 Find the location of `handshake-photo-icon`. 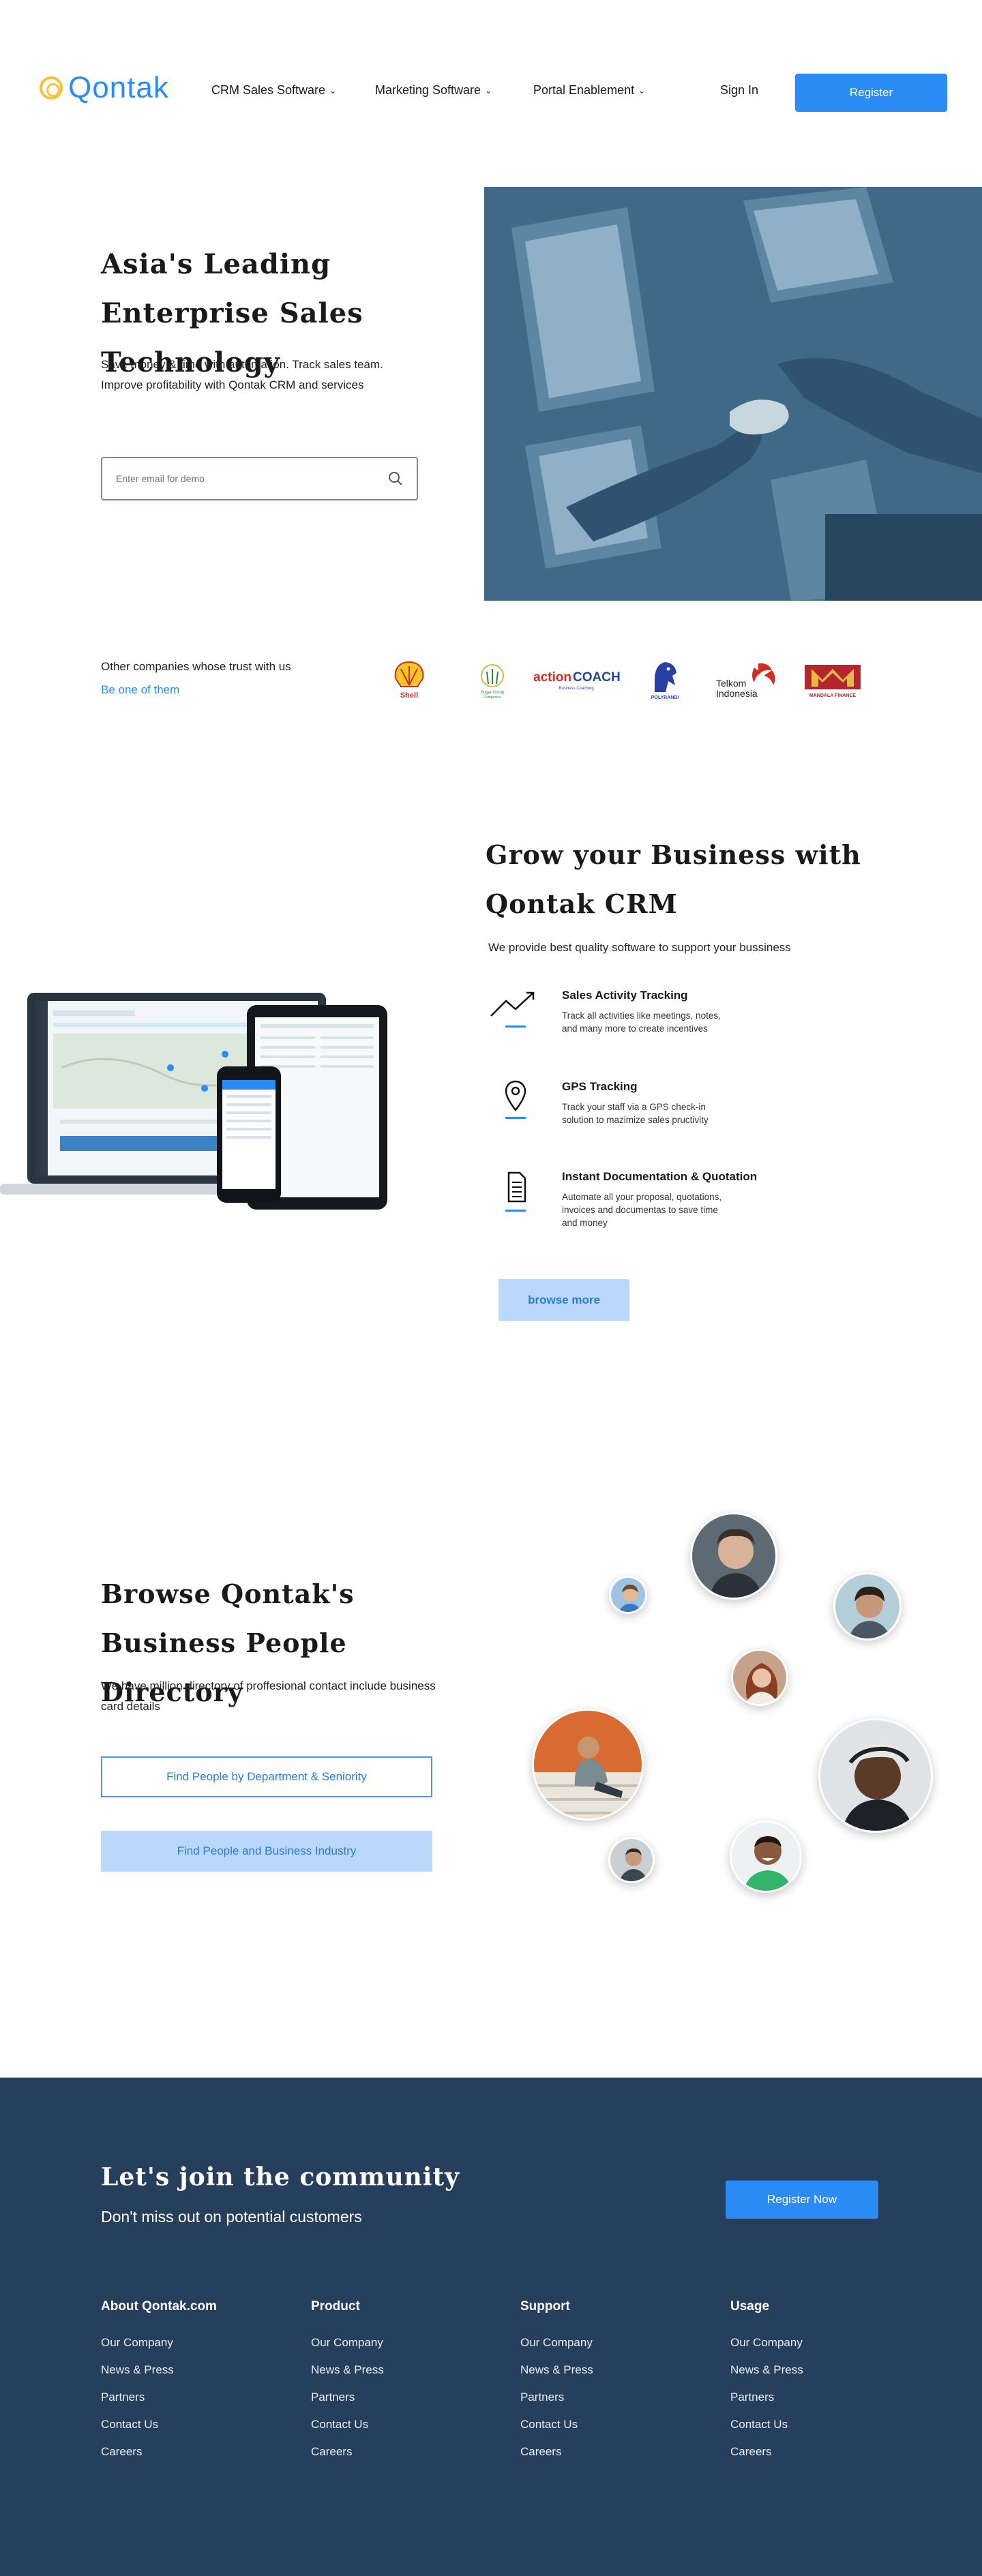

handshake-photo-icon is located at coordinates (733, 394).